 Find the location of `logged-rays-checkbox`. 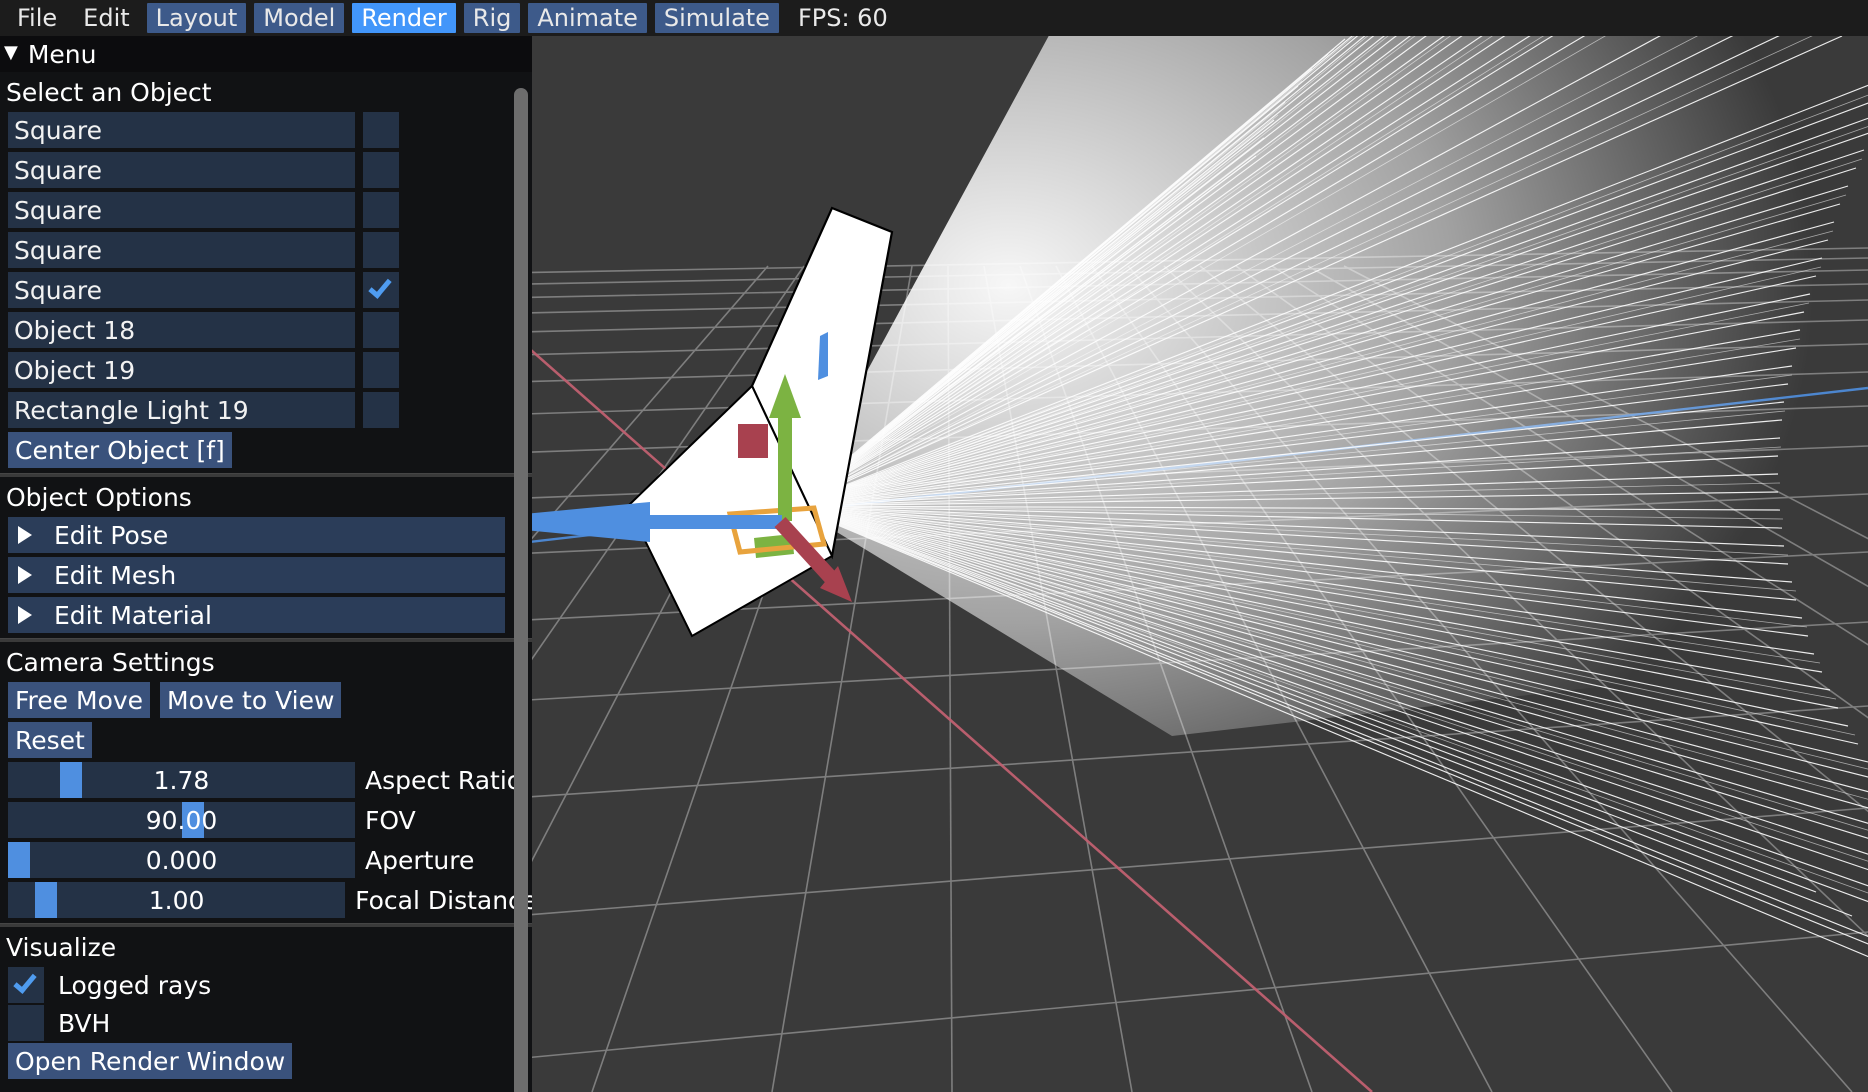

logged-rays-checkbox is located at coordinates (26, 985).